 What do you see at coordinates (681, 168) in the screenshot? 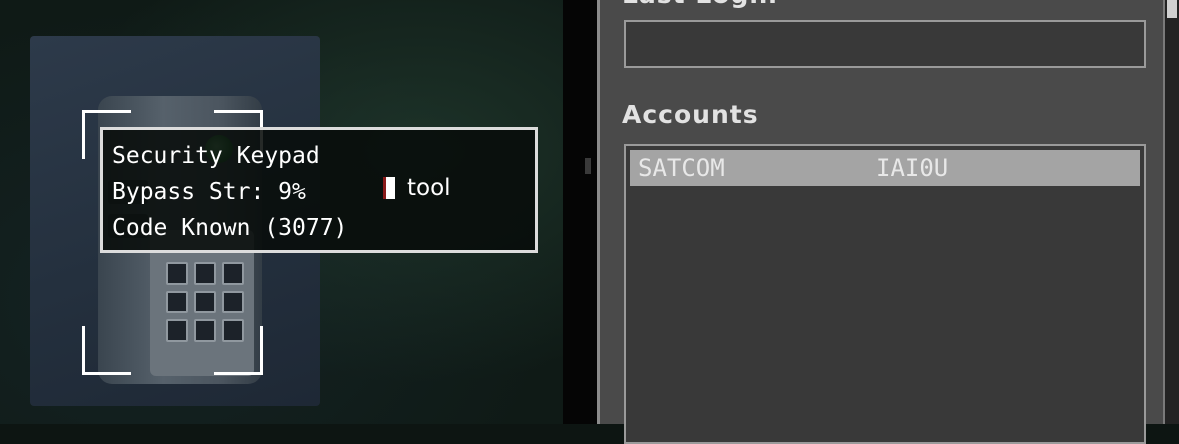
I see `account-name: SATCOM` at bounding box center [681, 168].